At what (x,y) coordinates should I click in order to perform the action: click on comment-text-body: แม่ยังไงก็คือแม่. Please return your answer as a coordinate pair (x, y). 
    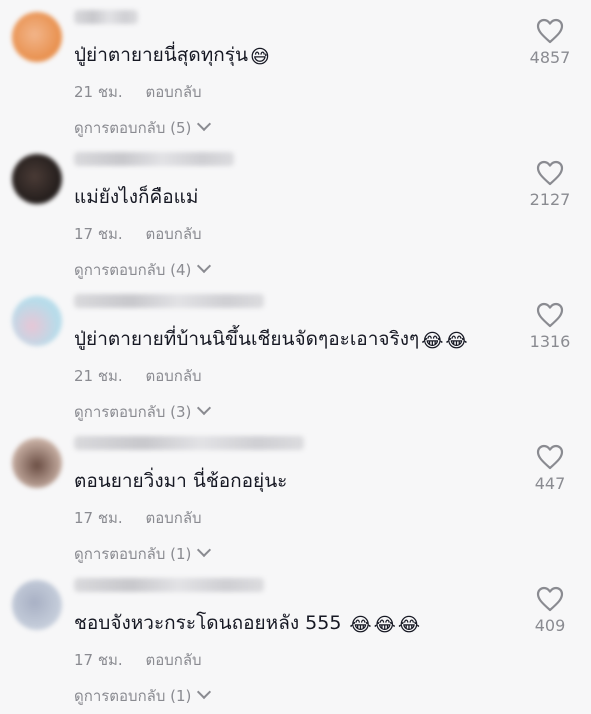
    Looking at the image, I should click on (136, 197).